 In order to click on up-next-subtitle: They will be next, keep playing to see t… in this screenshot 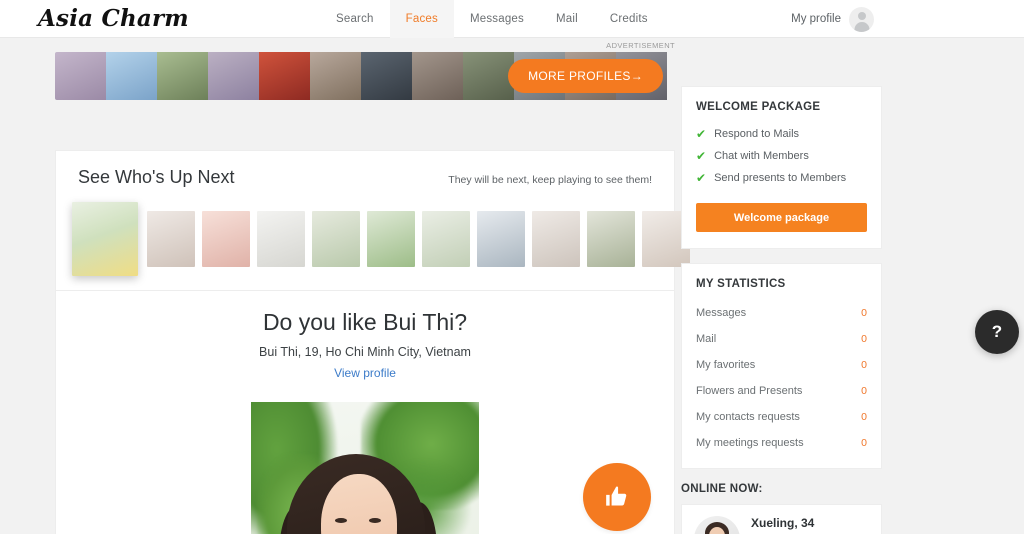, I will do `click(550, 180)`.